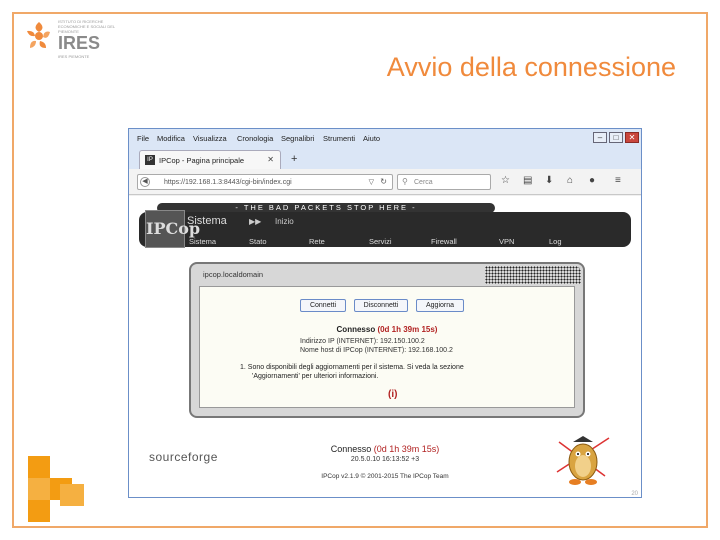 The image size is (720, 540). What do you see at coordinates (444, 241) in the screenshot?
I see `nav-firewall: Firewall` at bounding box center [444, 241].